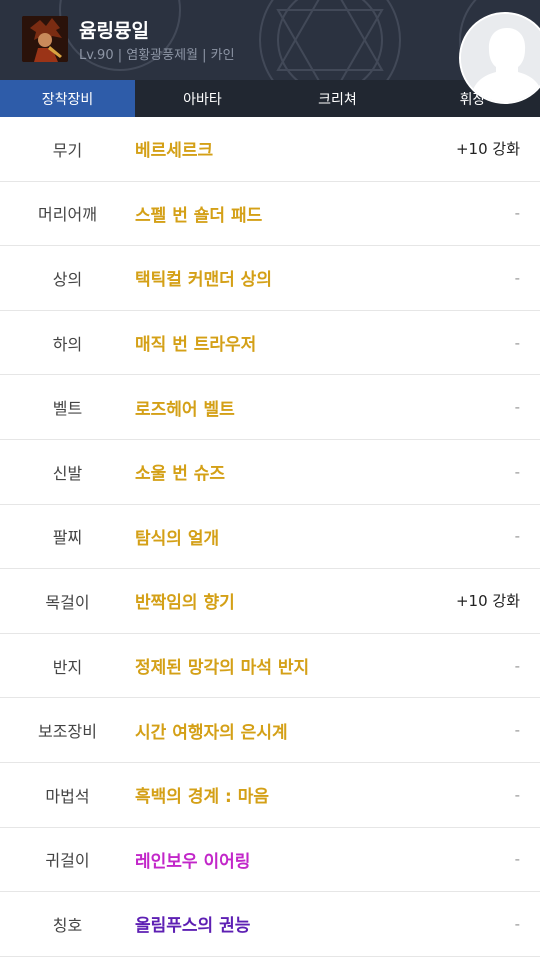 Image resolution: width=540 pixels, height=960 pixels. What do you see at coordinates (114, 31) in the screenshot?
I see `character-name: 윰링뮹일` at bounding box center [114, 31].